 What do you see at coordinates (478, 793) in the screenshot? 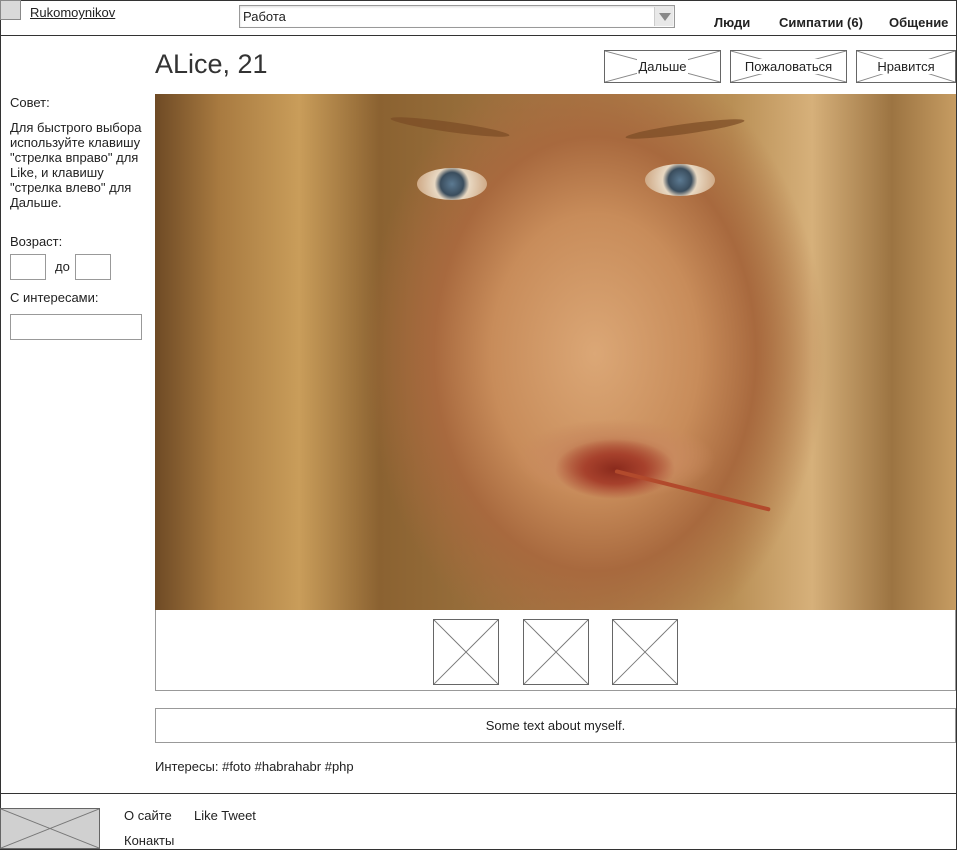
I see `footer-divider` at bounding box center [478, 793].